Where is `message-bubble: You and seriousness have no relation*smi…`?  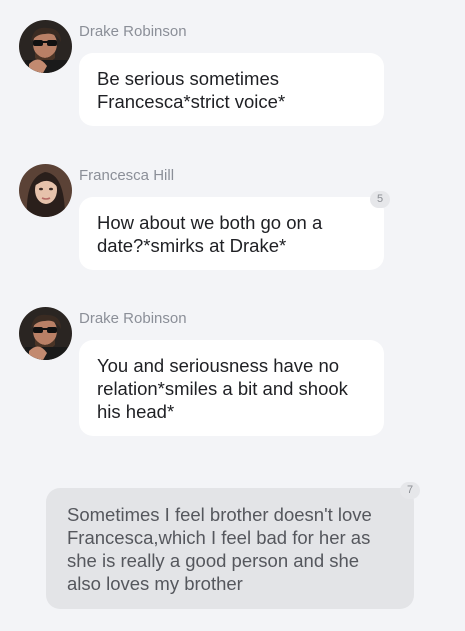
message-bubble: You and seriousness have no relation*smi… is located at coordinates (231, 388).